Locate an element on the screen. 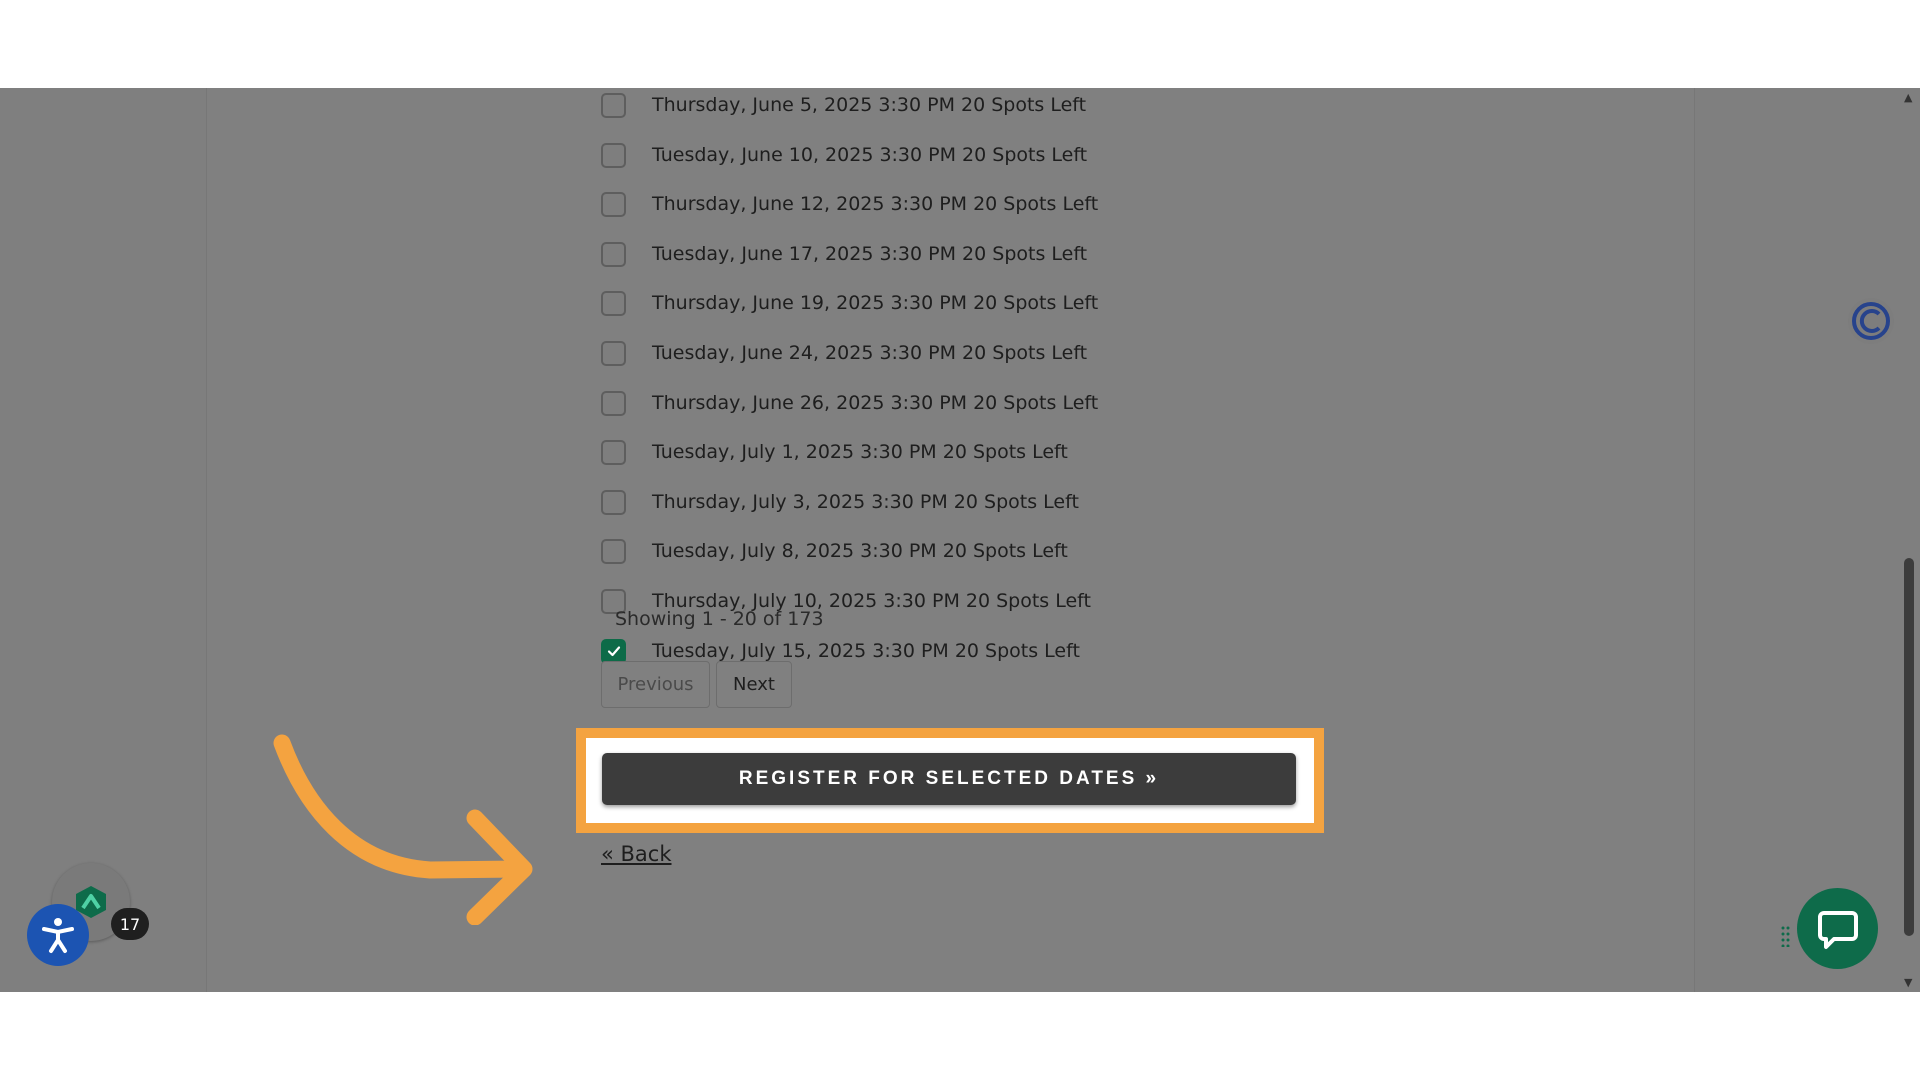 This screenshot has height=1080, width=1920. notification-count-badge: 17 is located at coordinates (130, 924).